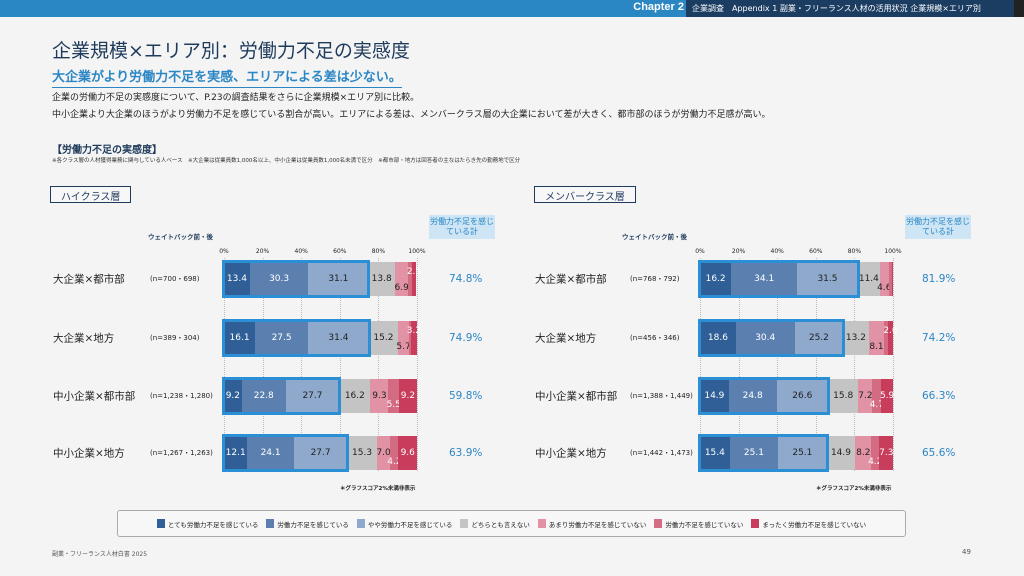 The image size is (1024, 576). Describe the element at coordinates (939, 396) in the screenshot. I see `total-value: 66.3%` at that location.